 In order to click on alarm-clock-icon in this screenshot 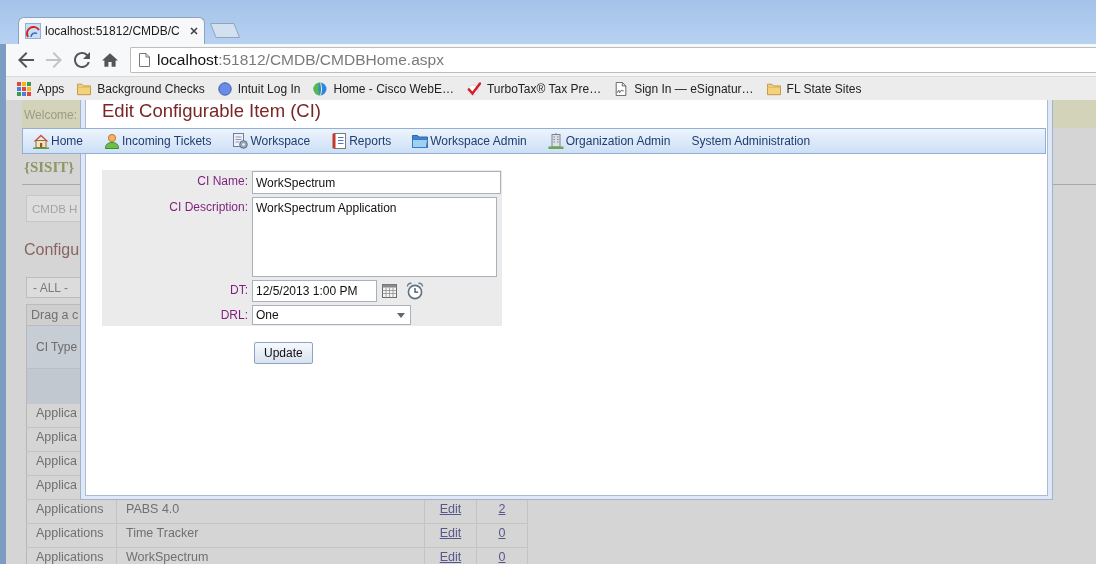, I will do `click(415, 291)`.